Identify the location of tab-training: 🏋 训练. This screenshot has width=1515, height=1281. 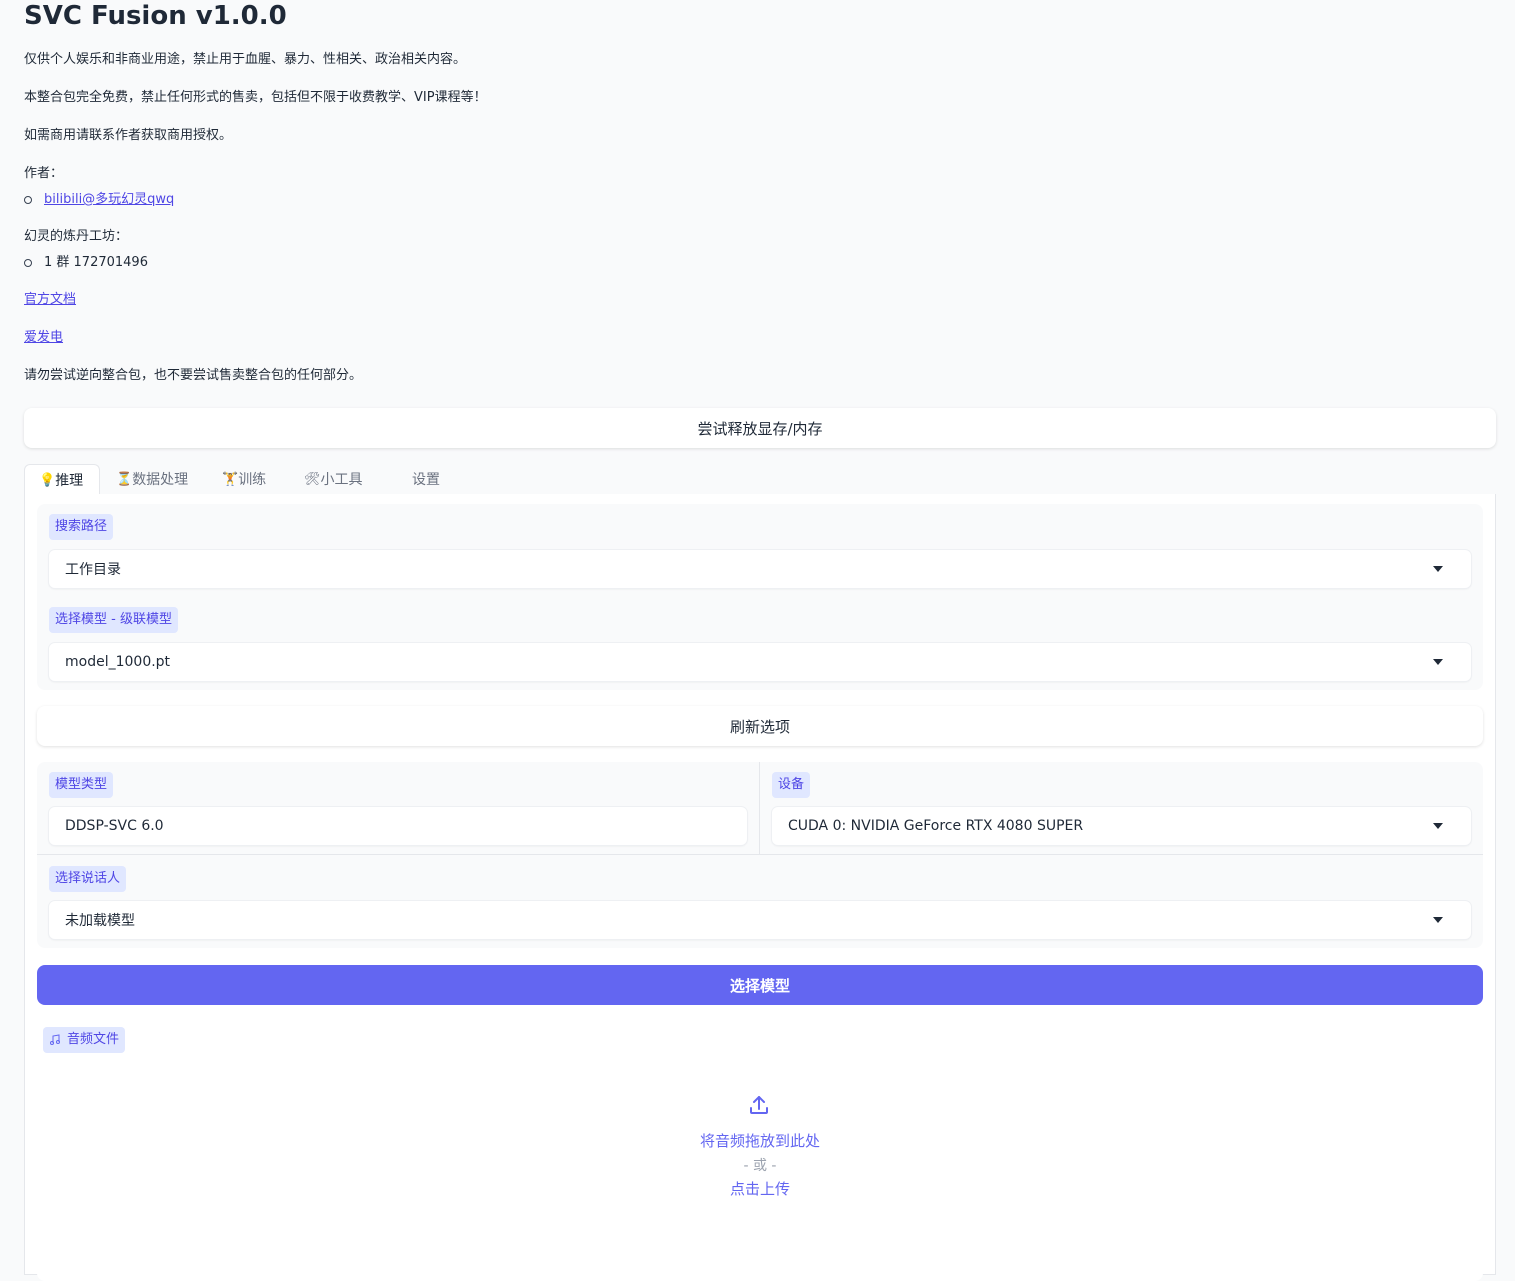
(244, 479).